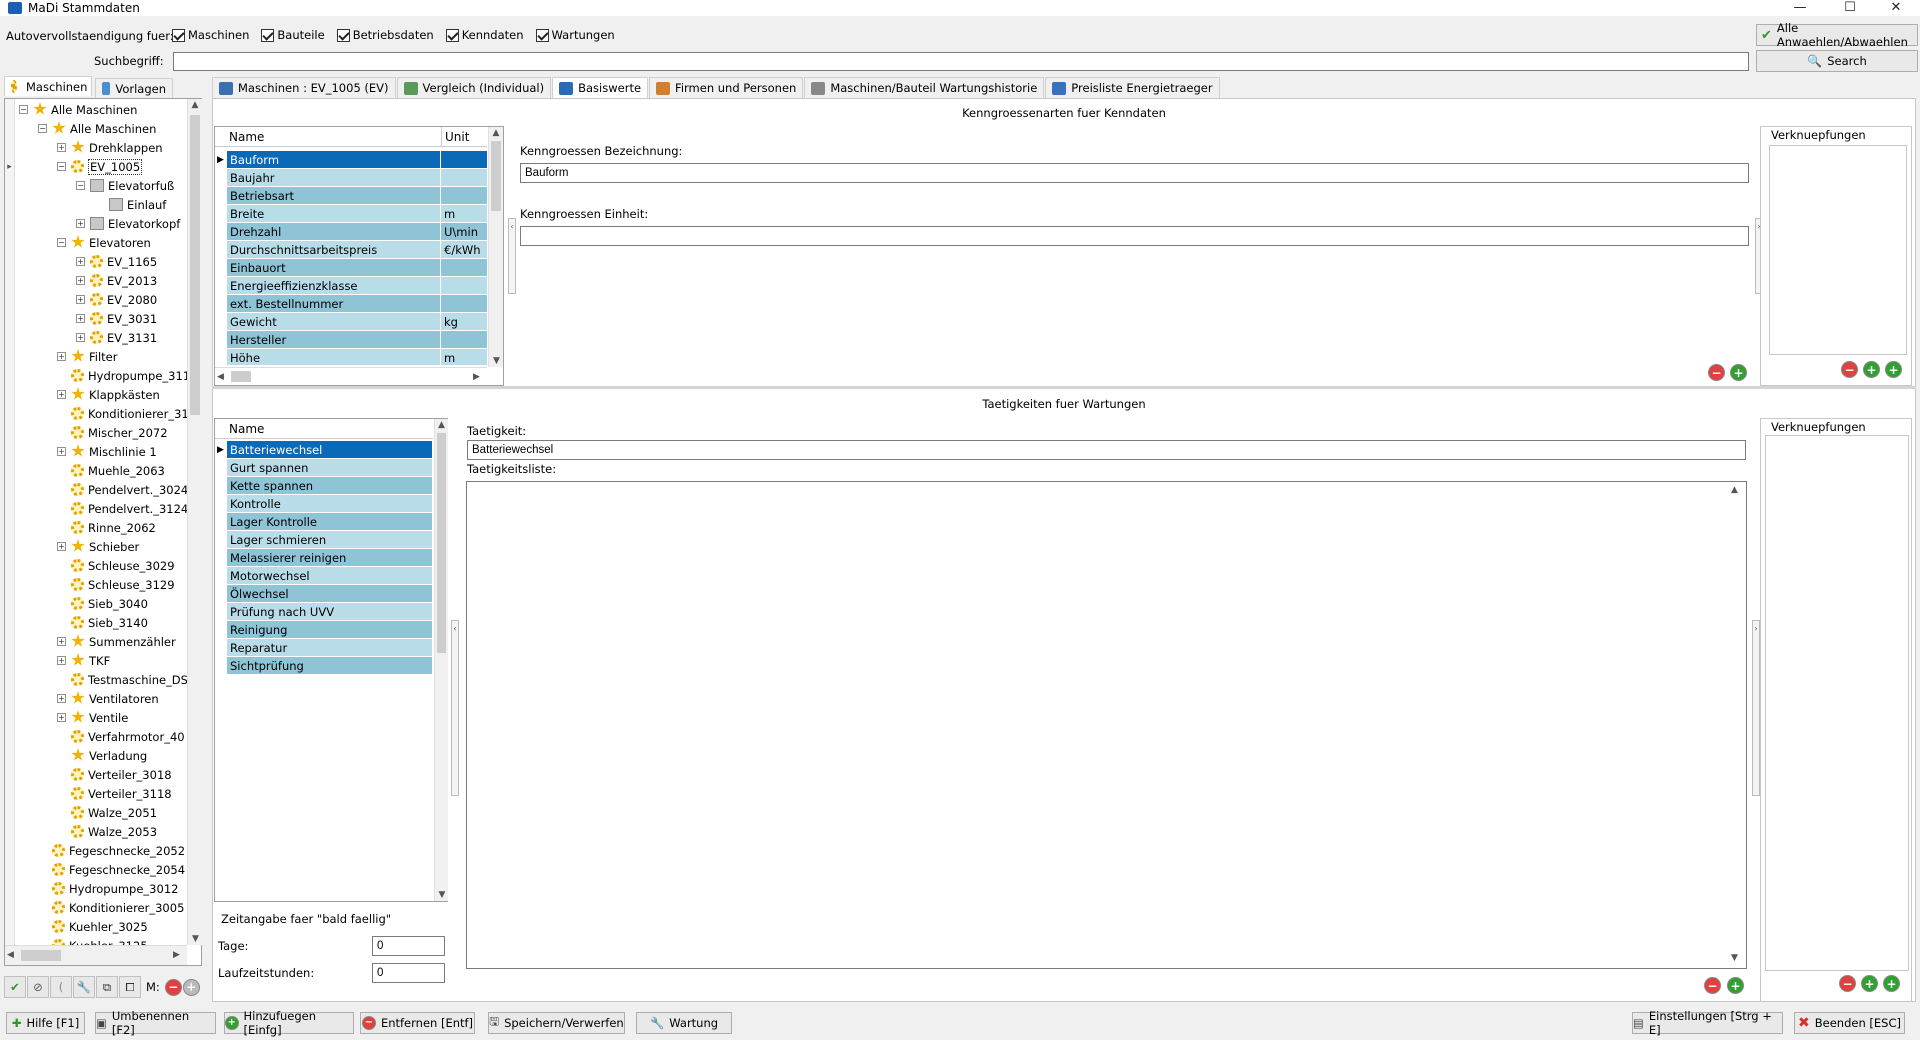 This screenshot has width=1920, height=1040. Describe the element at coordinates (102, 737) in the screenshot. I see `tree-node: Verfahrmotor_40` at that location.